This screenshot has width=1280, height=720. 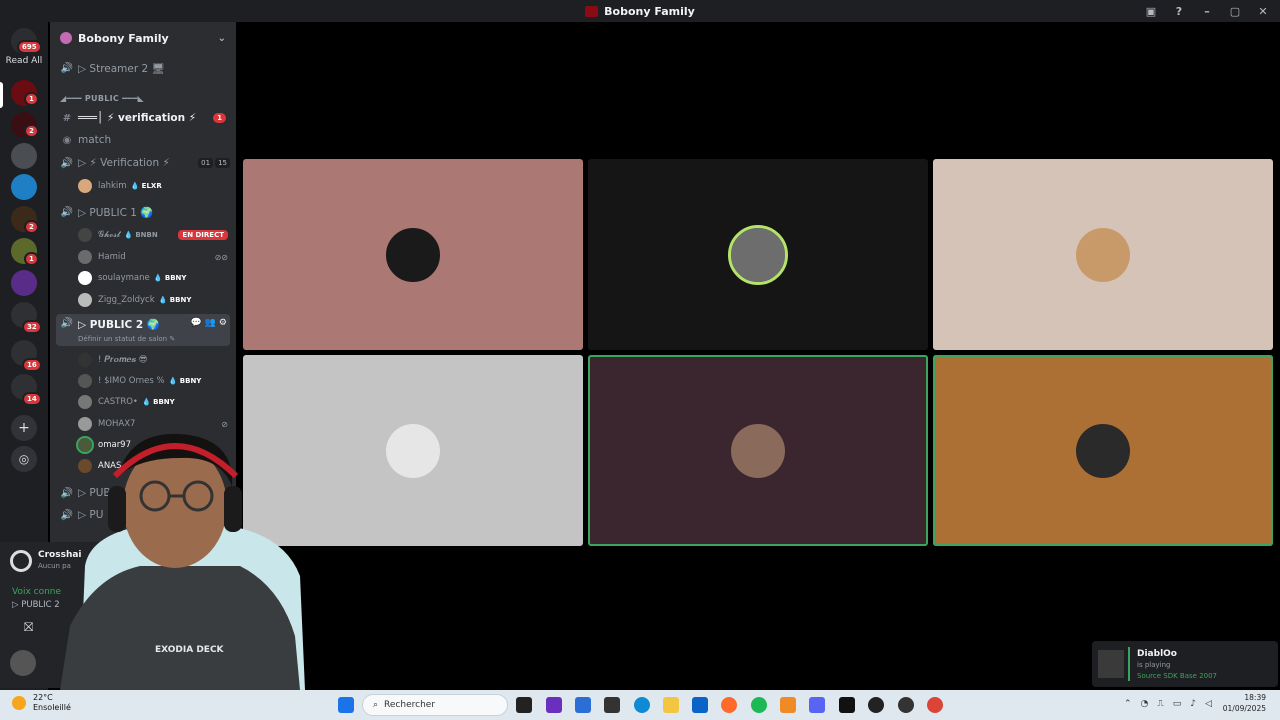 What do you see at coordinates (729, 705) in the screenshot?
I see `firefox-icon` at bounding box center [729, 705].